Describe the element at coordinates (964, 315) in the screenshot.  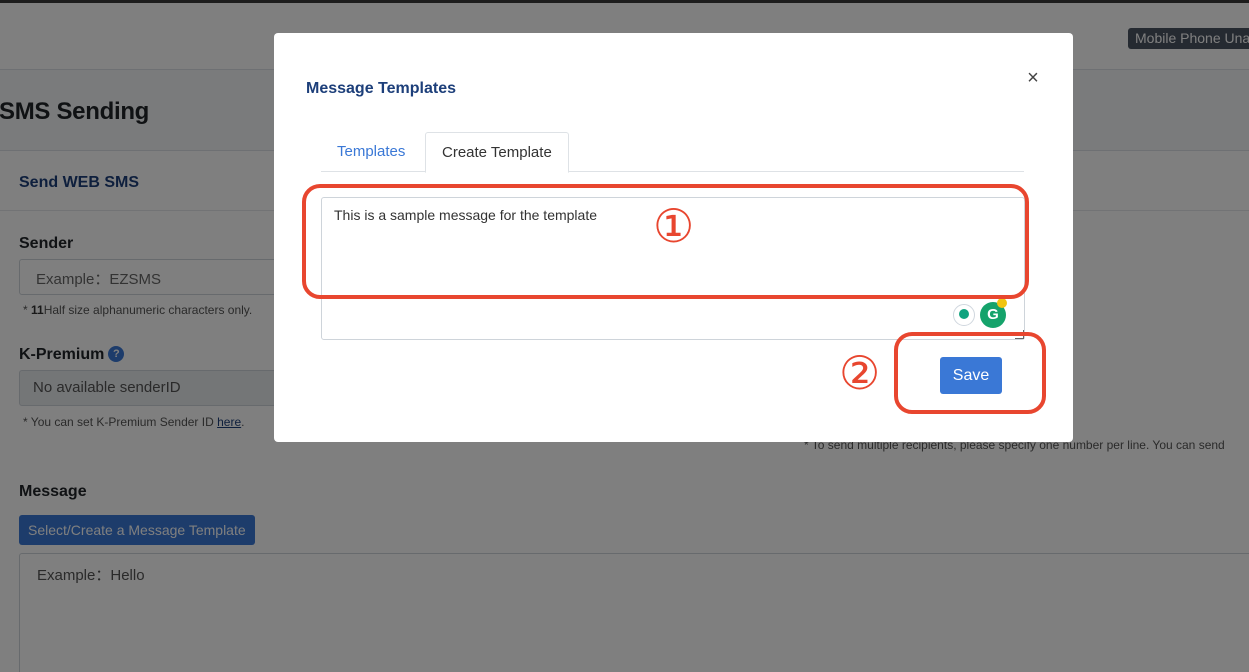
I see `lightbulb-icon` at that location.